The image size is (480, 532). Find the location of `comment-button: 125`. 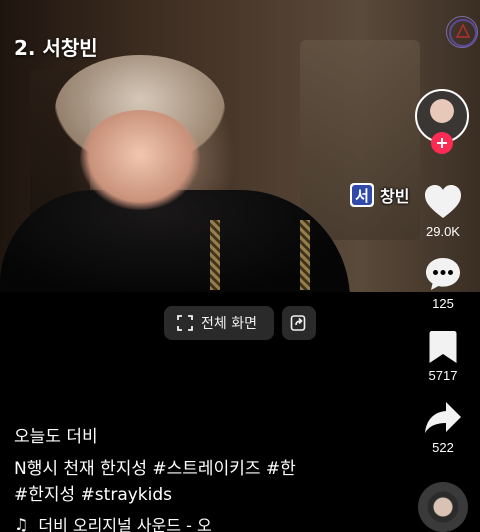

comment-button: 125 is located at coordinates (443, 283).